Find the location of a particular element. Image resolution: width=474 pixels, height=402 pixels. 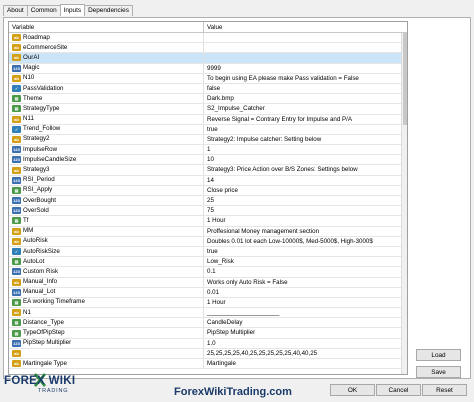

value-cell: Martingale is located at coordinates (300, 364).